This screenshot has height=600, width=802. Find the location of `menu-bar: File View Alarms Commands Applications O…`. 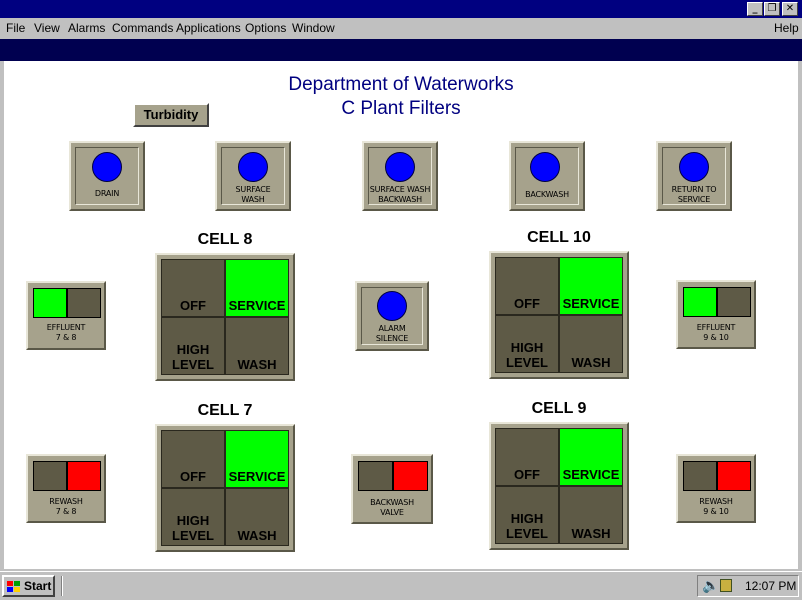

menu-bar: File View Alarms Commands Applications O… is located at coordinates (401, 28).